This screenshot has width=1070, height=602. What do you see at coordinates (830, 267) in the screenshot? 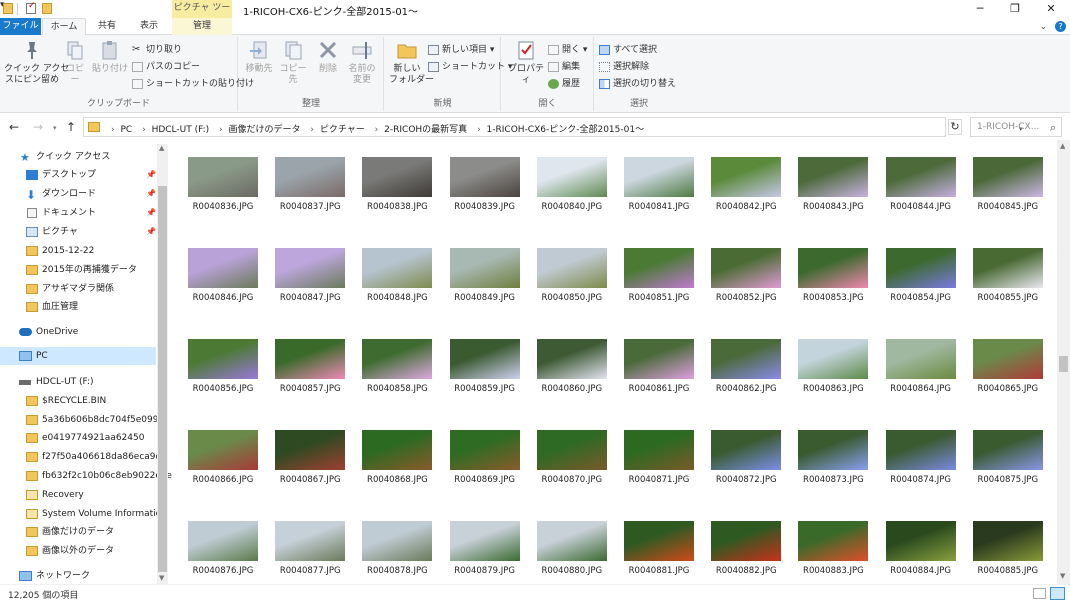
I see `file-item: R0040853.JPG` at bounding box center [830, 267].